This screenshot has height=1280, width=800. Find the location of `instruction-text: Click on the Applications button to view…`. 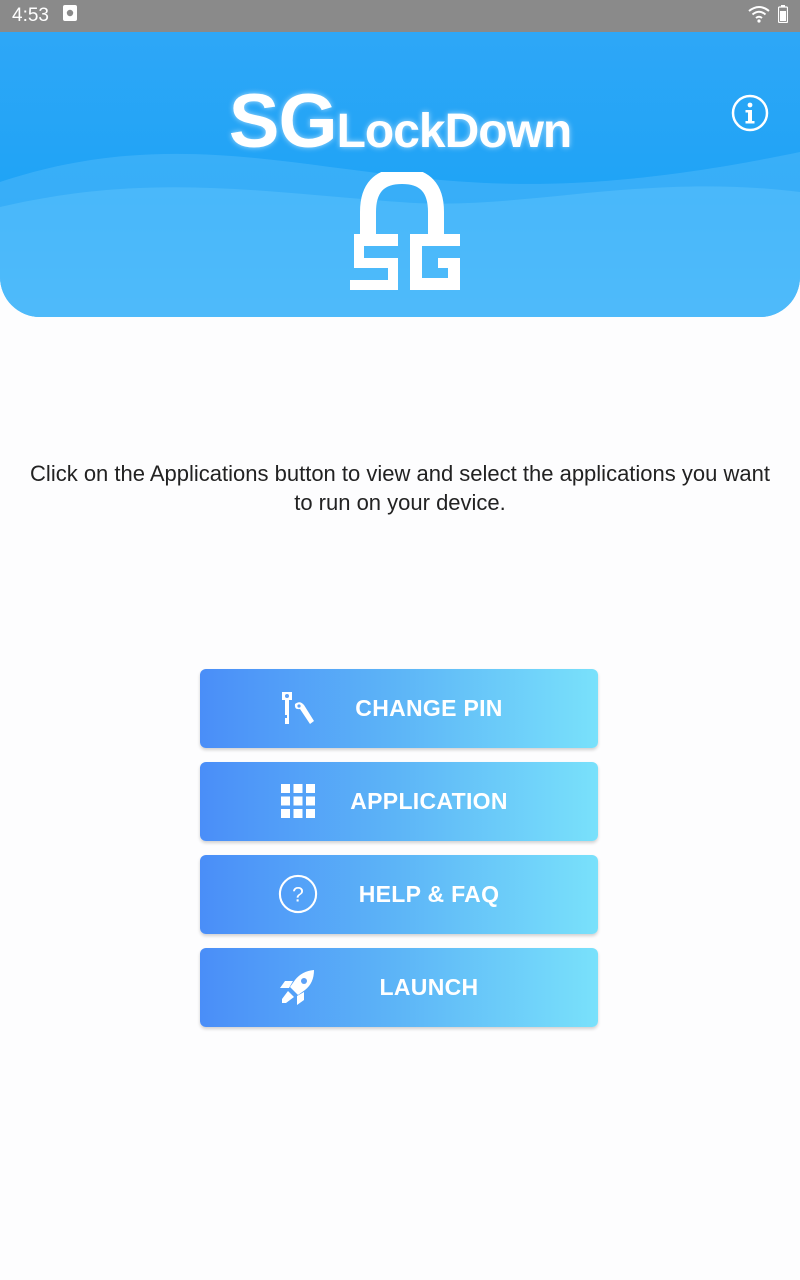

instruction-text: Click on the Applications button to view… is located at coordinates (400, 488).